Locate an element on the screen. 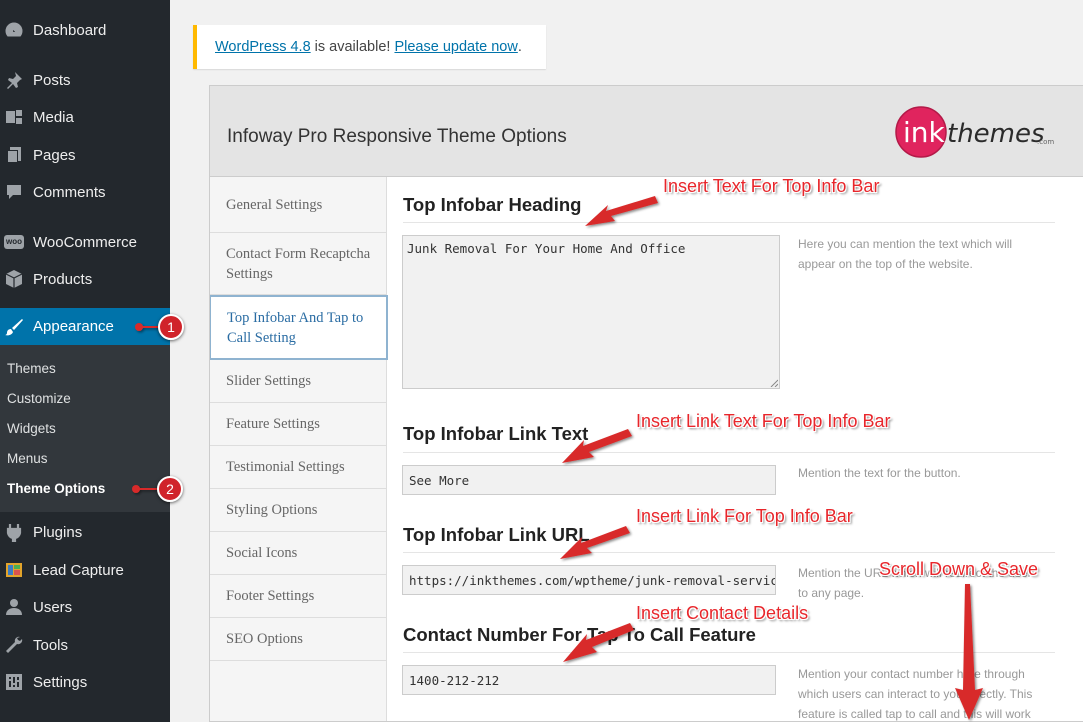 The image size is (1083, 722). menu-item-woocommerce: woo WooCommerce is located at coordinates (85, 242).